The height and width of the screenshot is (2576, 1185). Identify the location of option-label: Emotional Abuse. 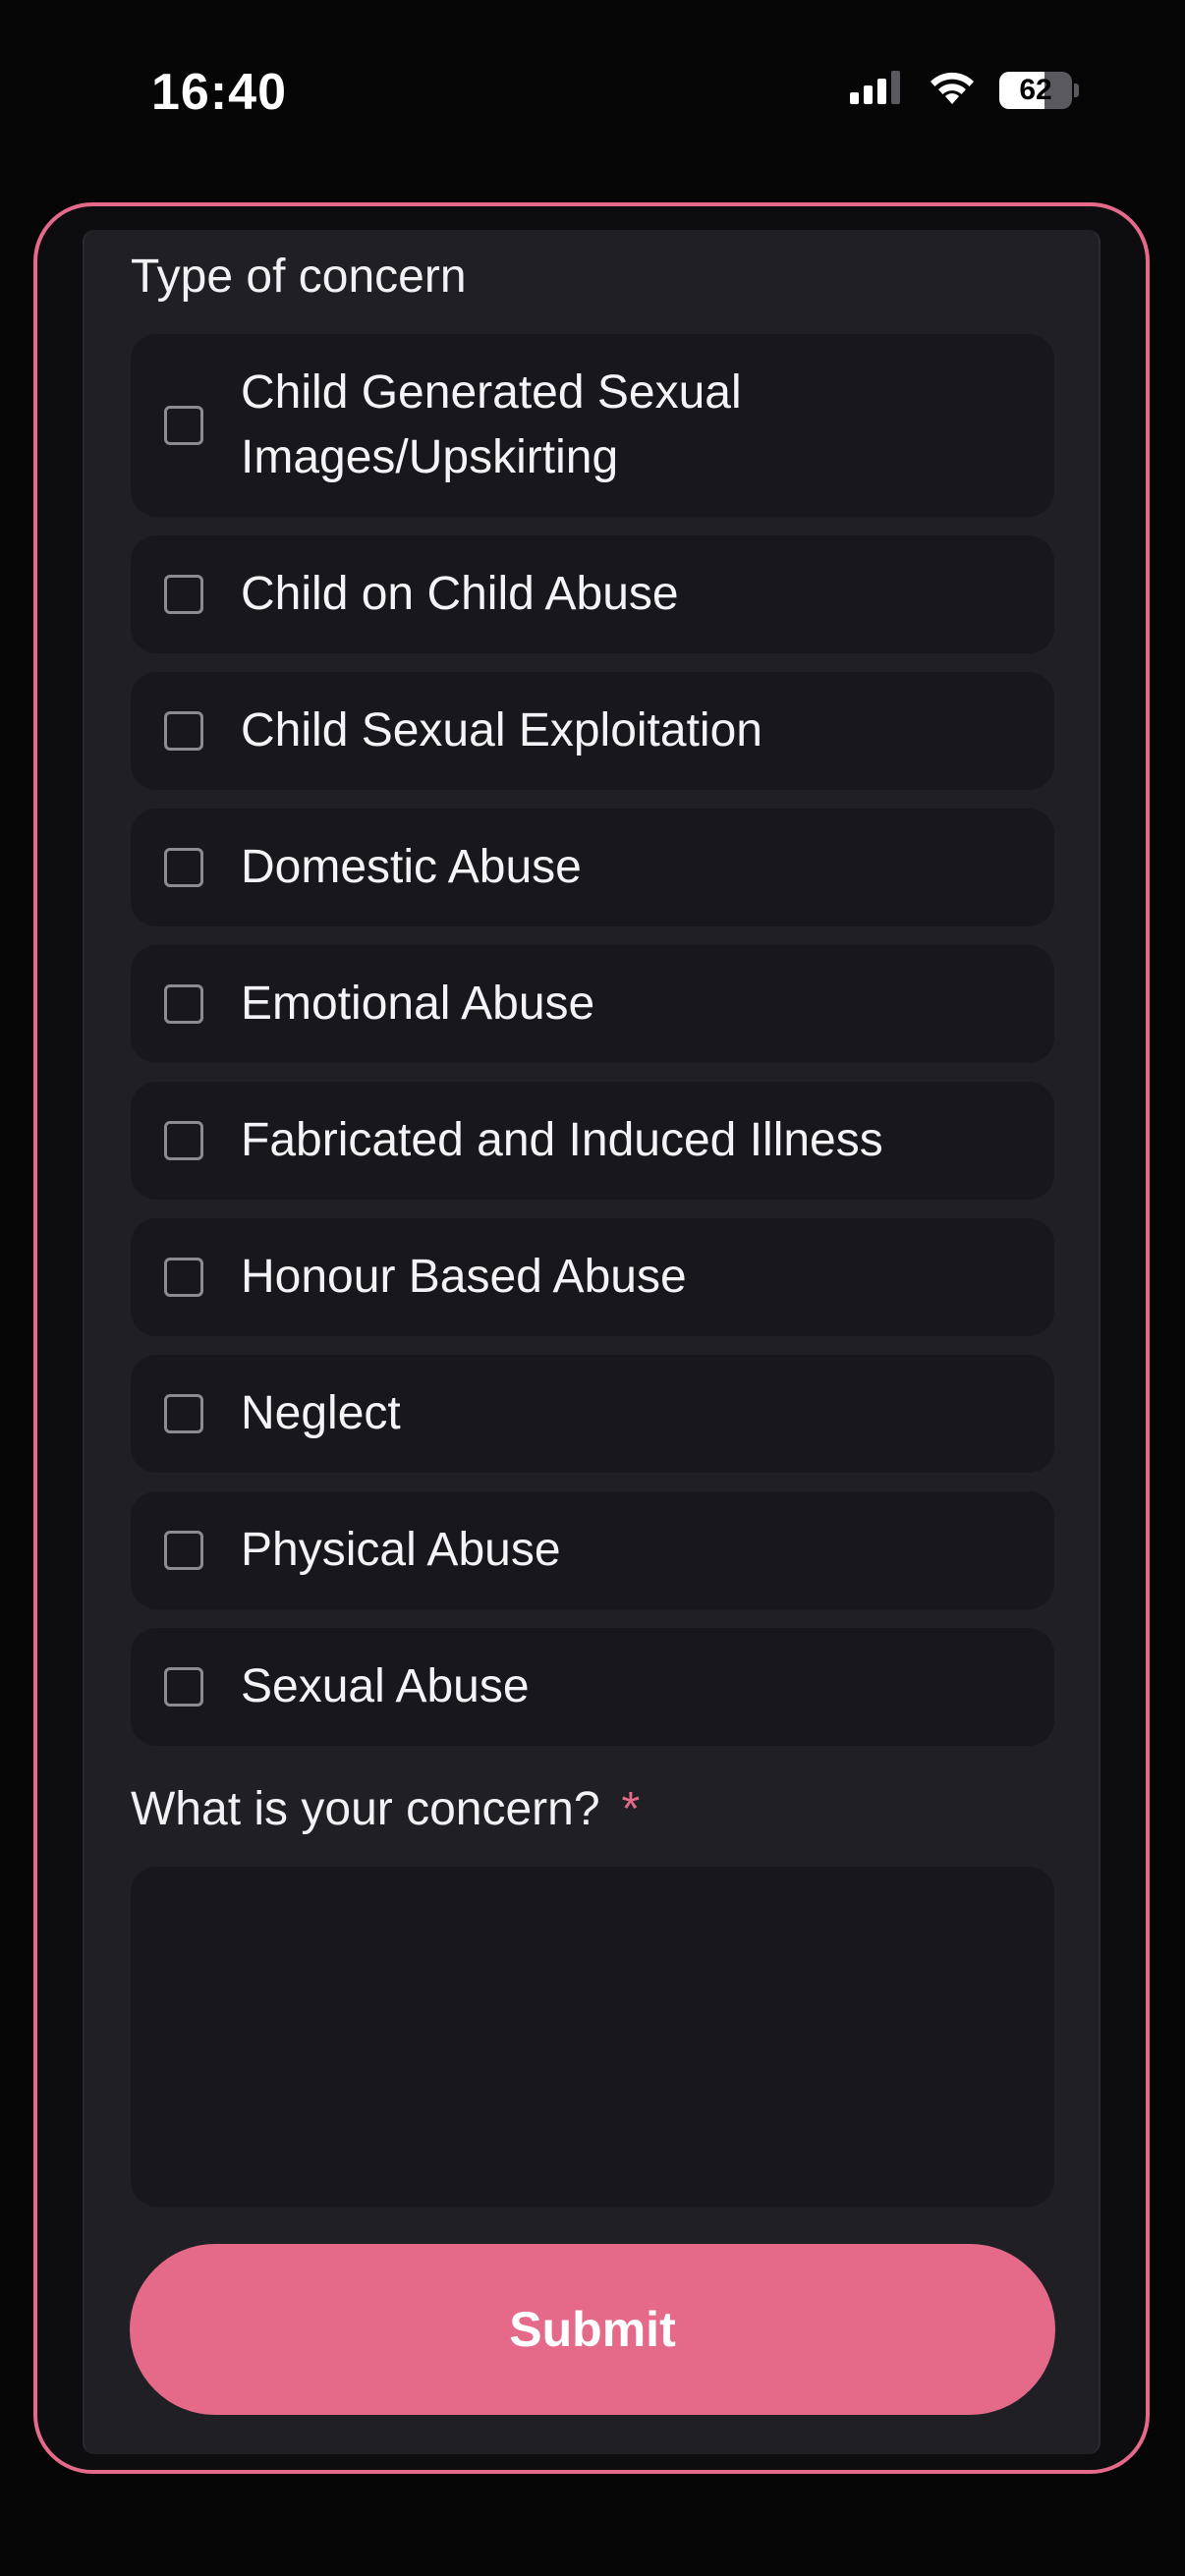
(418, 1004).